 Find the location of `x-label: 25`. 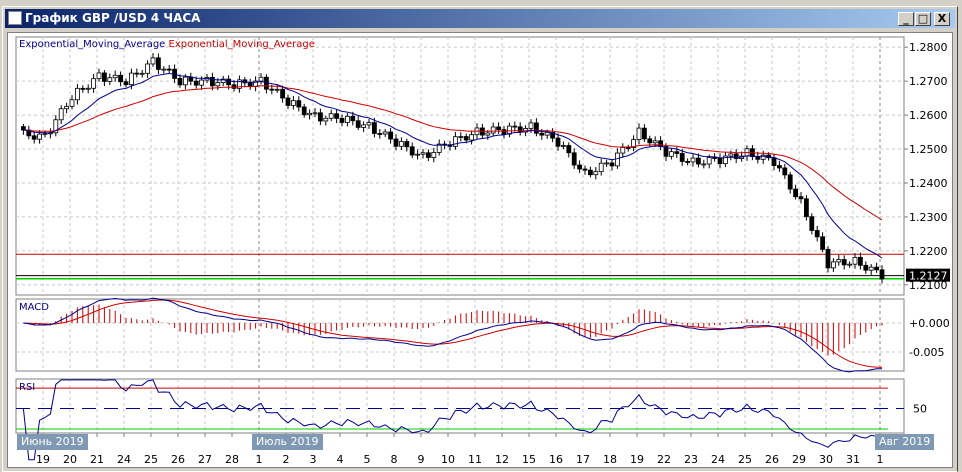

x-label: 25 is located at coordinates (151, 459).